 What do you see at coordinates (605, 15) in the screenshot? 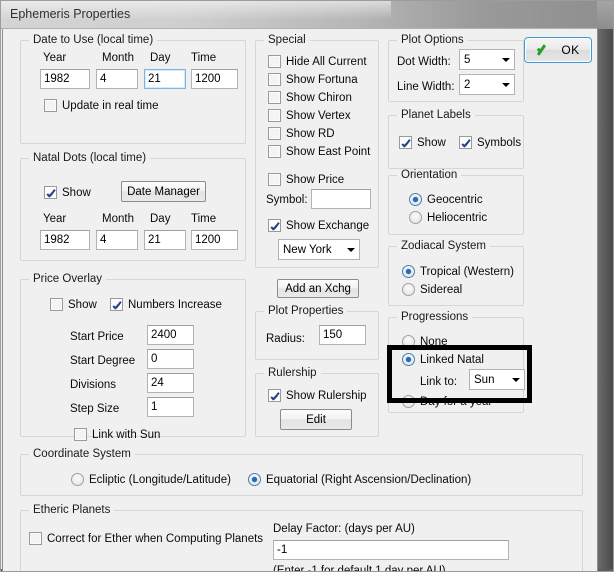
I see `window-right-edge-top` at bounding box center [605, 15].